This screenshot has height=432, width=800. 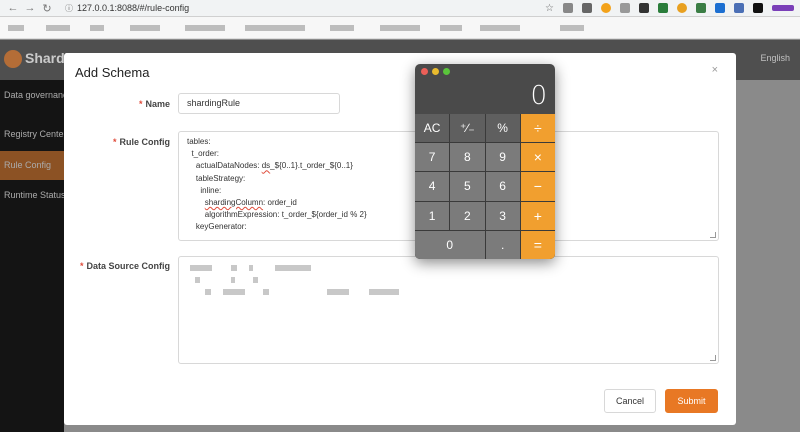 I want to click on info-icon: ⓘ, so click(x=69, y=8).